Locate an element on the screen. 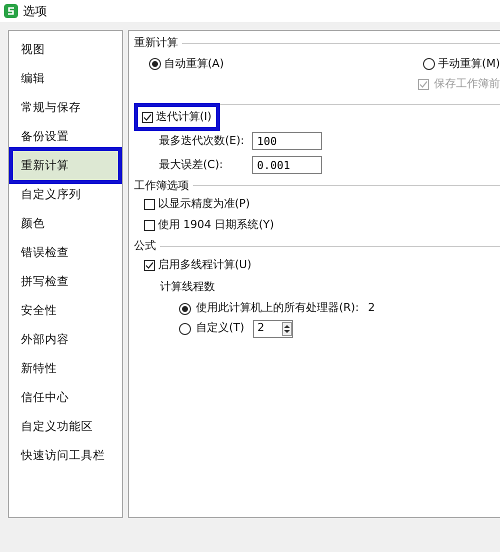  window-title: 选项 is located at coordinates (35, 11).